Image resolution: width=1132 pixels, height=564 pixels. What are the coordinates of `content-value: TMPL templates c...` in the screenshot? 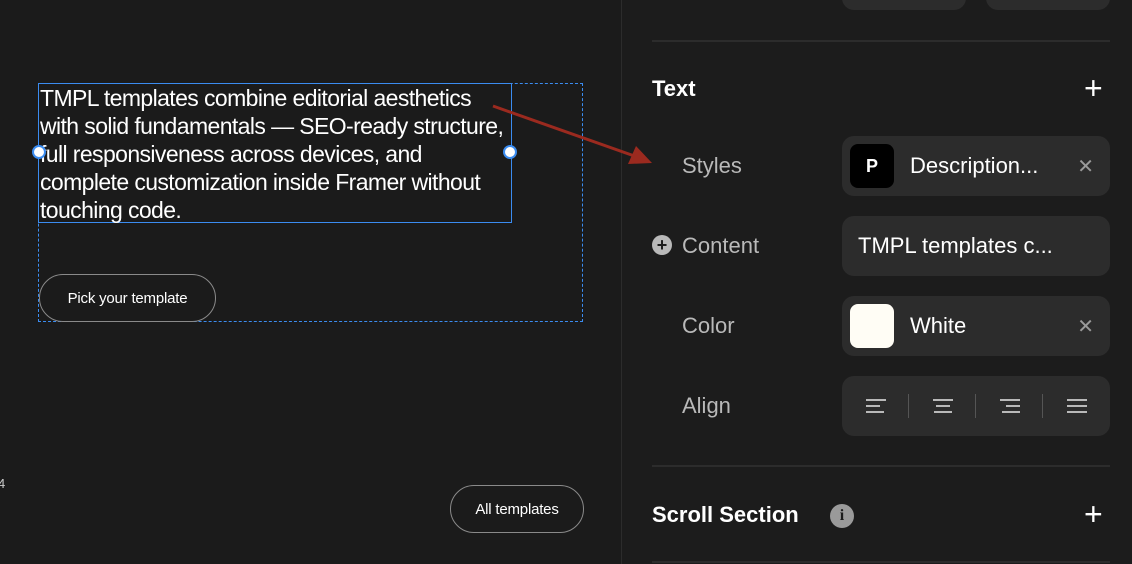 It's located at (955, 245).